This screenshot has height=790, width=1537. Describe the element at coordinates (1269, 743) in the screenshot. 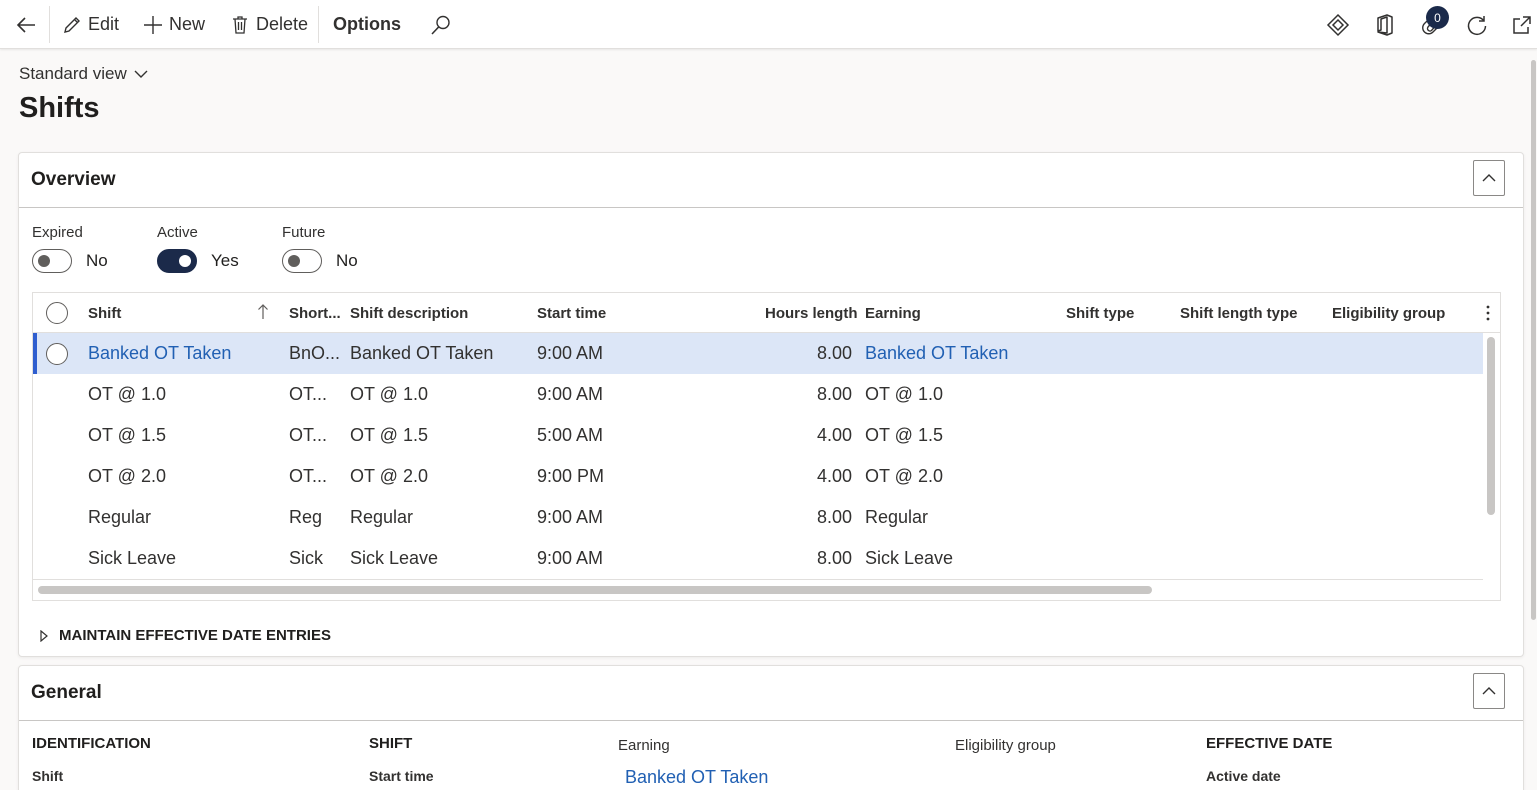

I see `effective-date-header: EFFECTIVE DATE` at that location.